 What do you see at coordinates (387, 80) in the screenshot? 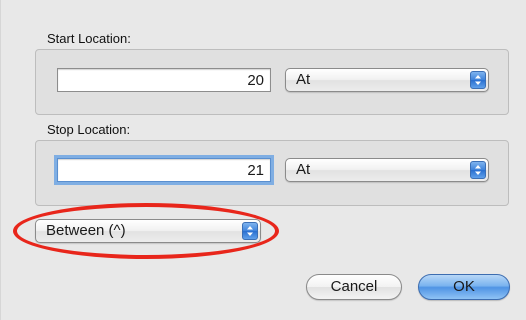
I see `start-mode-popup: At` at bounding box center [387, 80].